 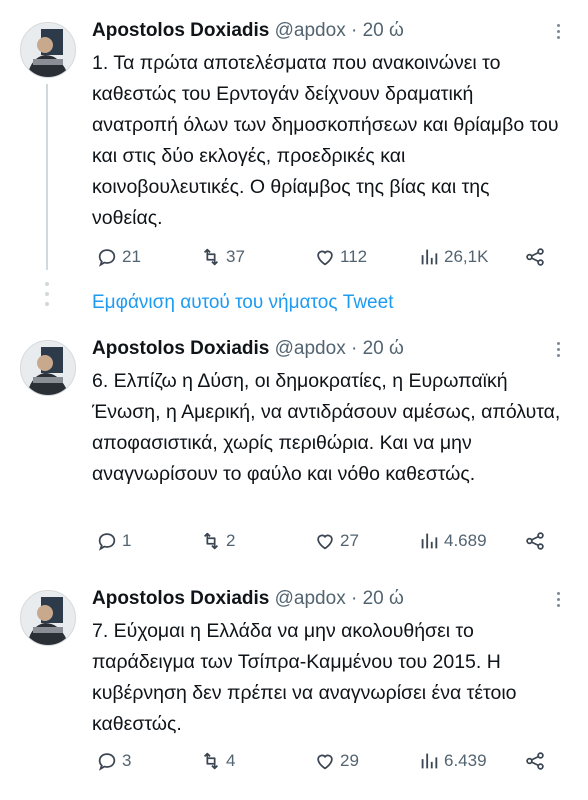 I want to click on tweet-actions: 3 4 29 6.439, so click(x=330, y=761).